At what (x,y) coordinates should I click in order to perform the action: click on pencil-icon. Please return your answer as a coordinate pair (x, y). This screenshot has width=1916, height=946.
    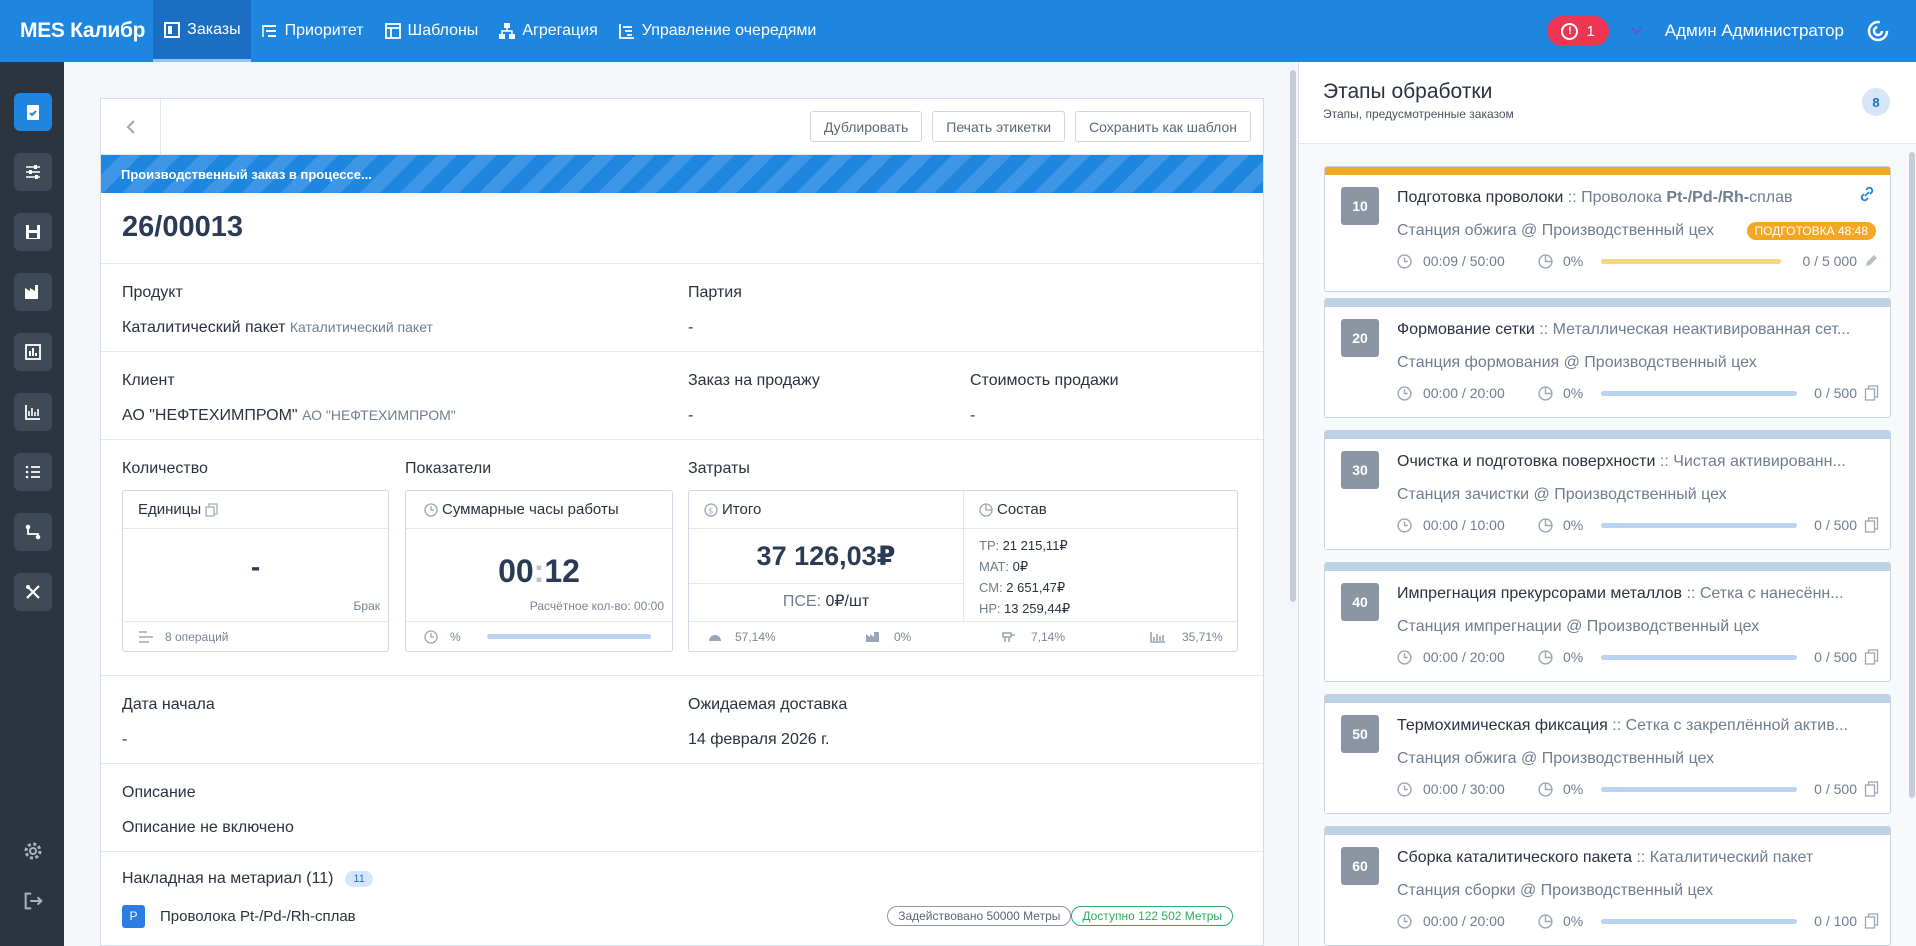
    Looking at the image, I should click on (1871, 261).